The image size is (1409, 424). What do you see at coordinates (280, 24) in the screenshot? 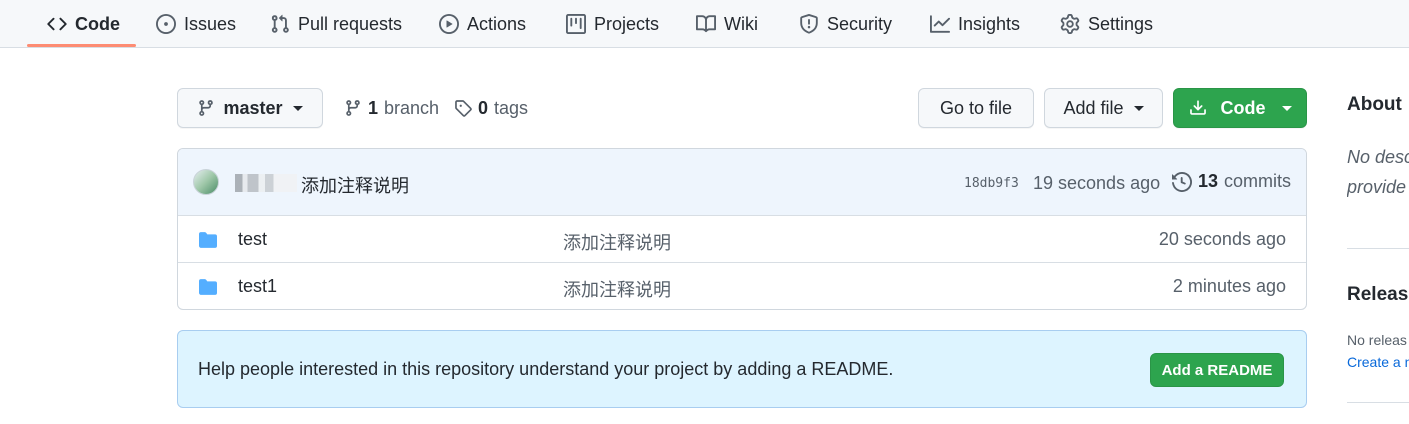
I see `pull-request-icon` at bounding box center [280, 24].